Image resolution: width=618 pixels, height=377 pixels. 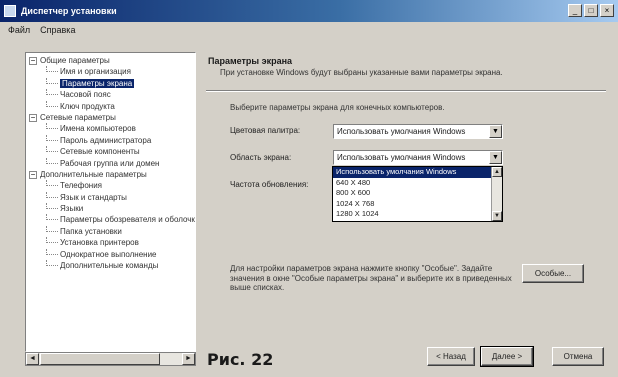 I want to click on tree-item-label: Имя и организация, so click(x=95, y=72).